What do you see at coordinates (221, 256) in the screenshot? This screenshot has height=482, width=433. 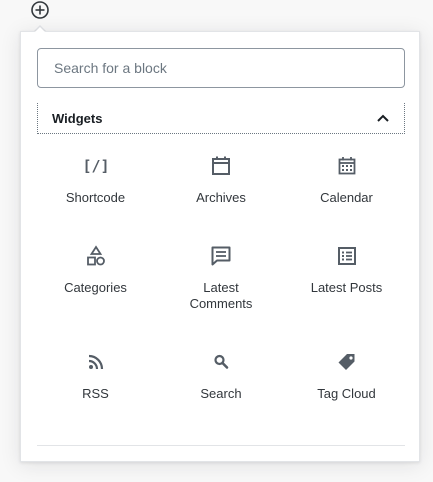 I see `comment-icon` at bounding box center [221, 256].